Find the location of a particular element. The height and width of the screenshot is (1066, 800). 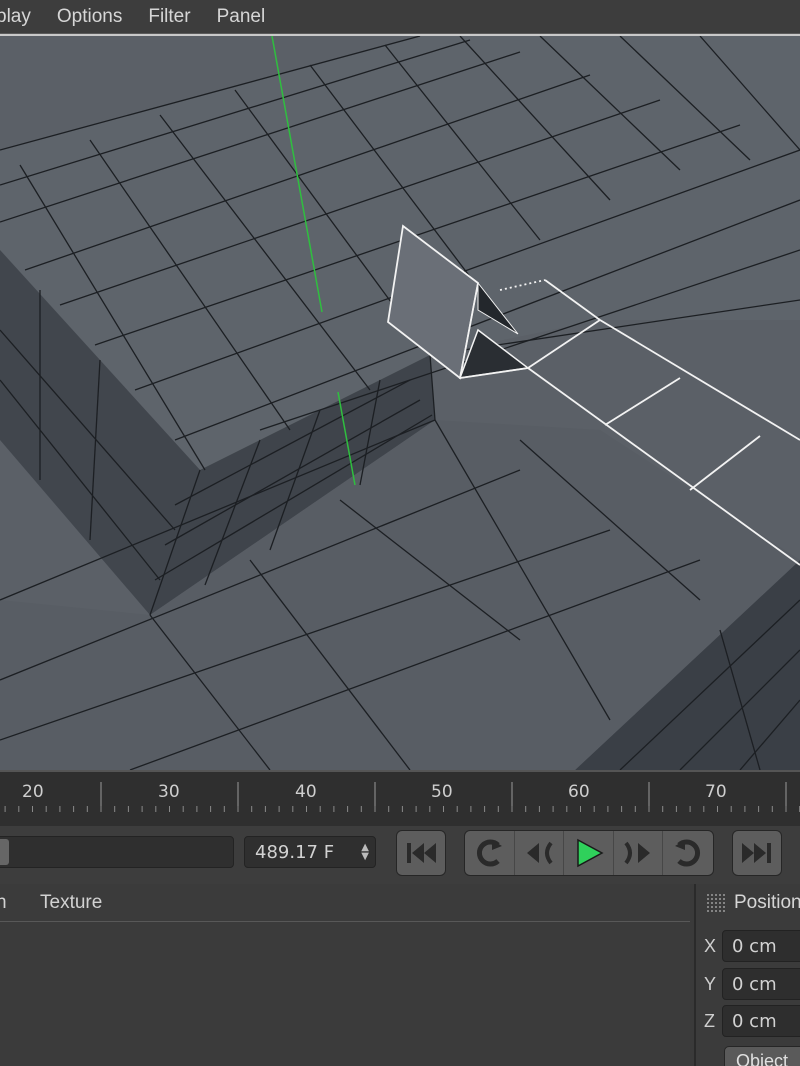

frame-value: 489.17 F is located at coordinates (295, 852).